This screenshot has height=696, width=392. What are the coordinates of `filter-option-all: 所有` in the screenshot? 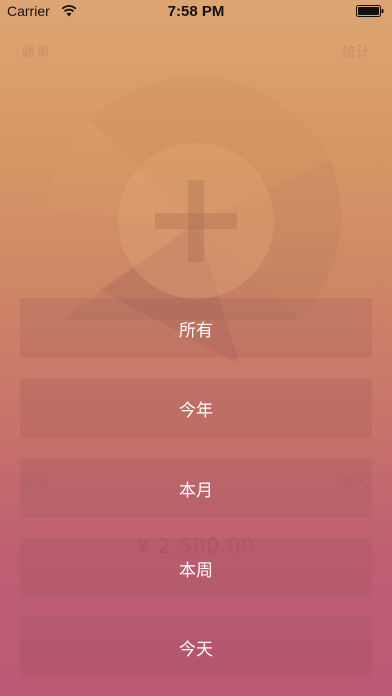 It's located at (196, 328).